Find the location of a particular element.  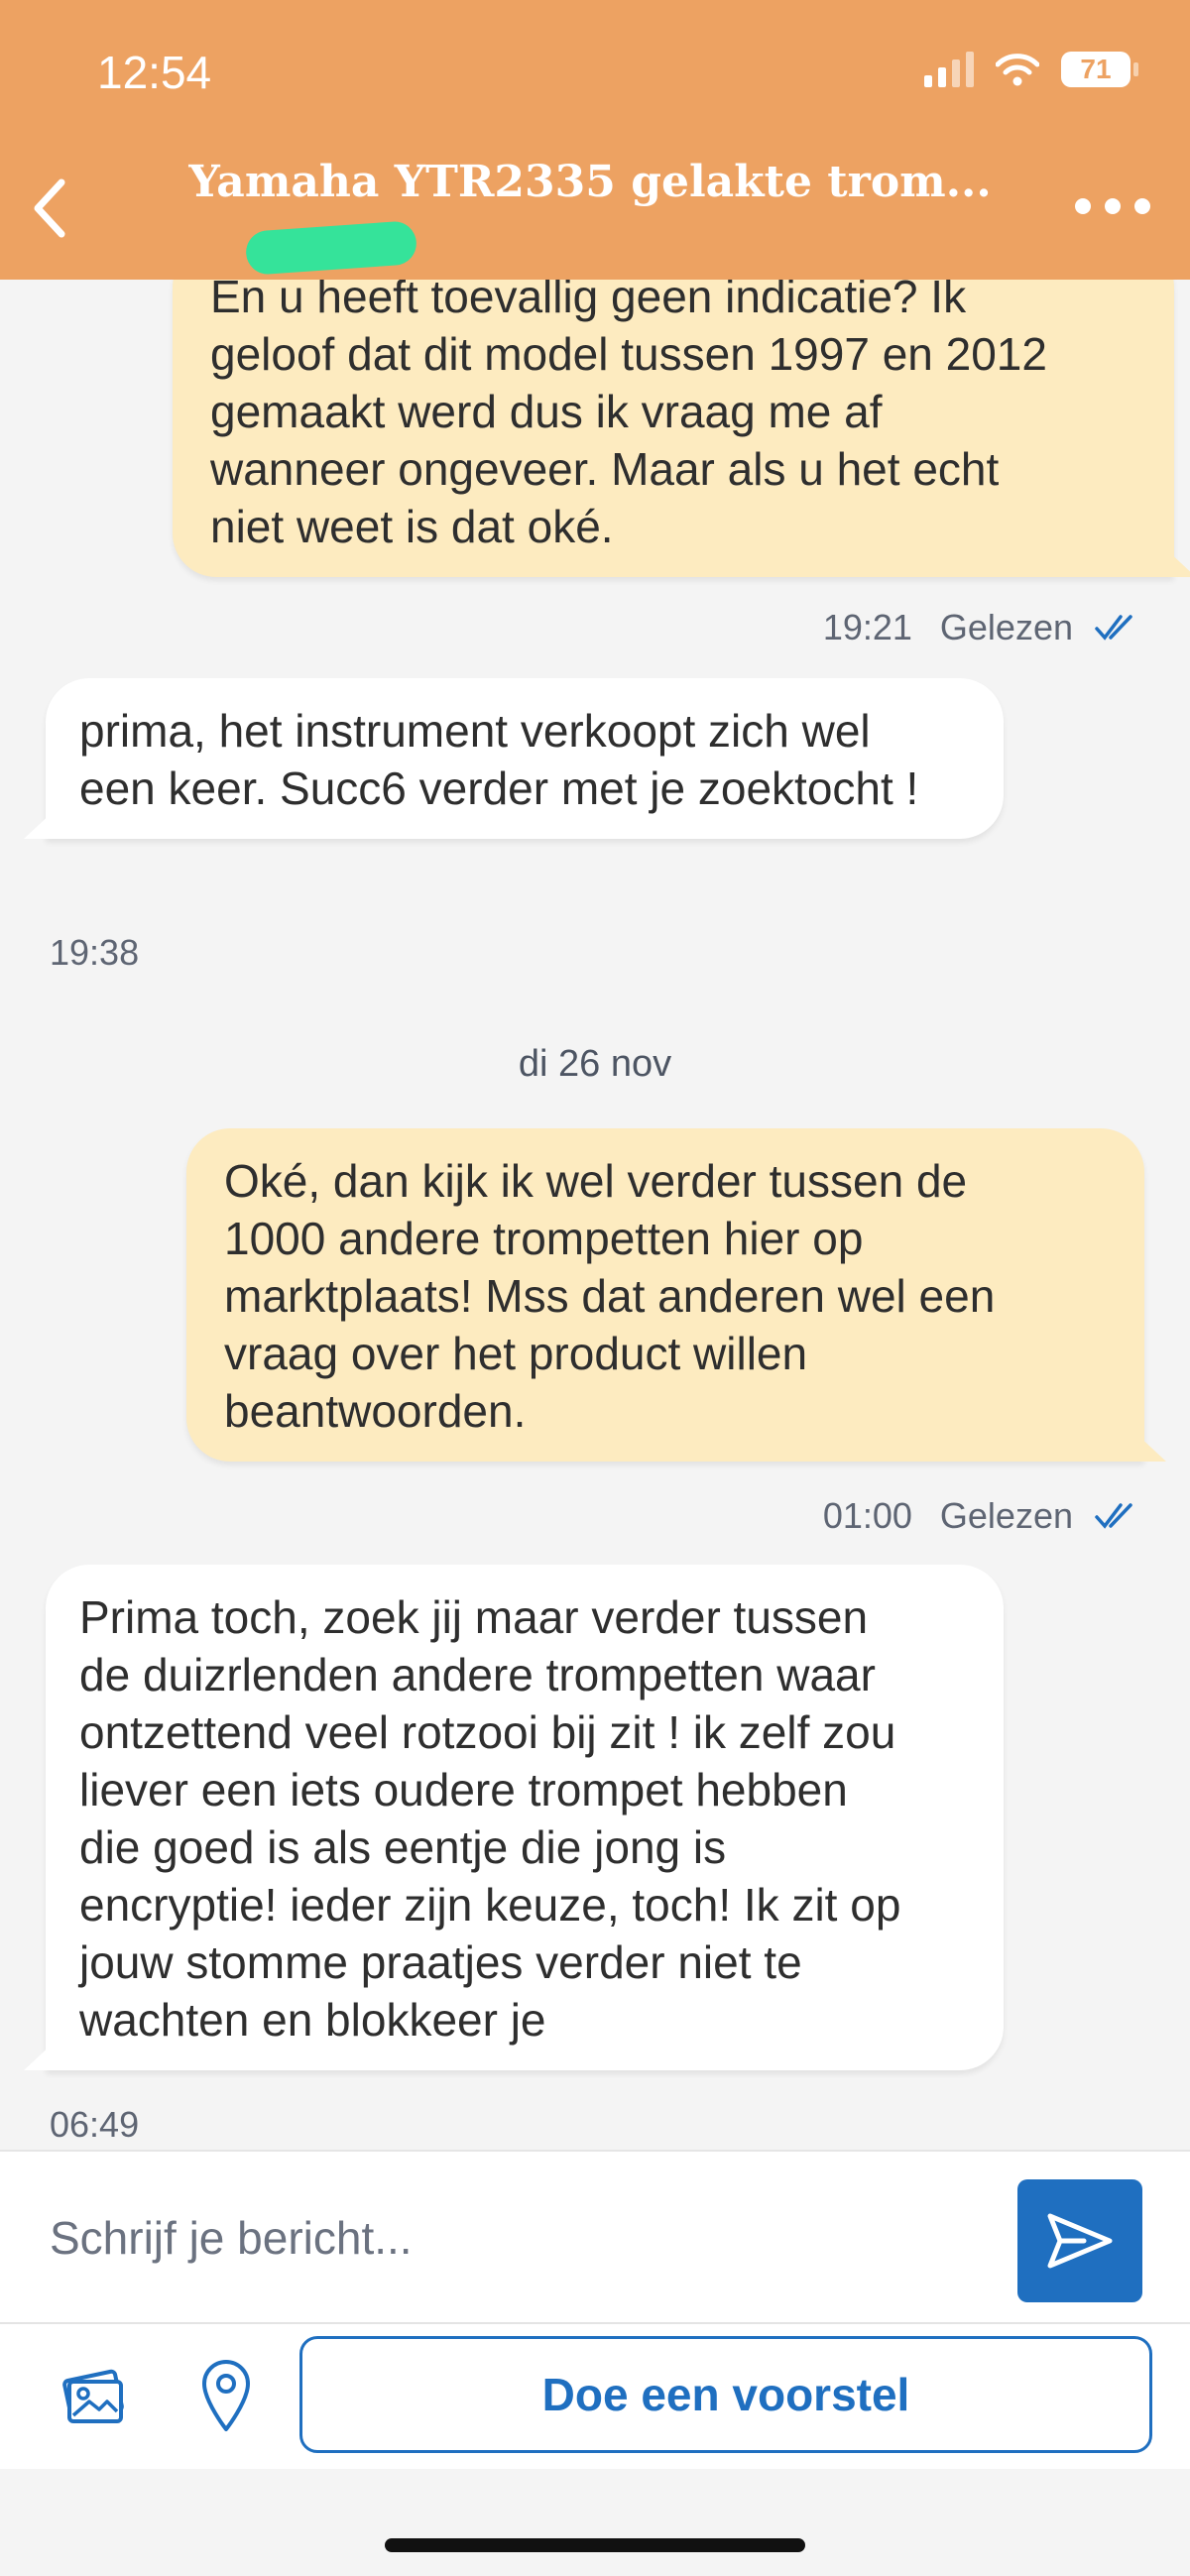

battery-icon: 71 is located at coordinates (1099, 69).